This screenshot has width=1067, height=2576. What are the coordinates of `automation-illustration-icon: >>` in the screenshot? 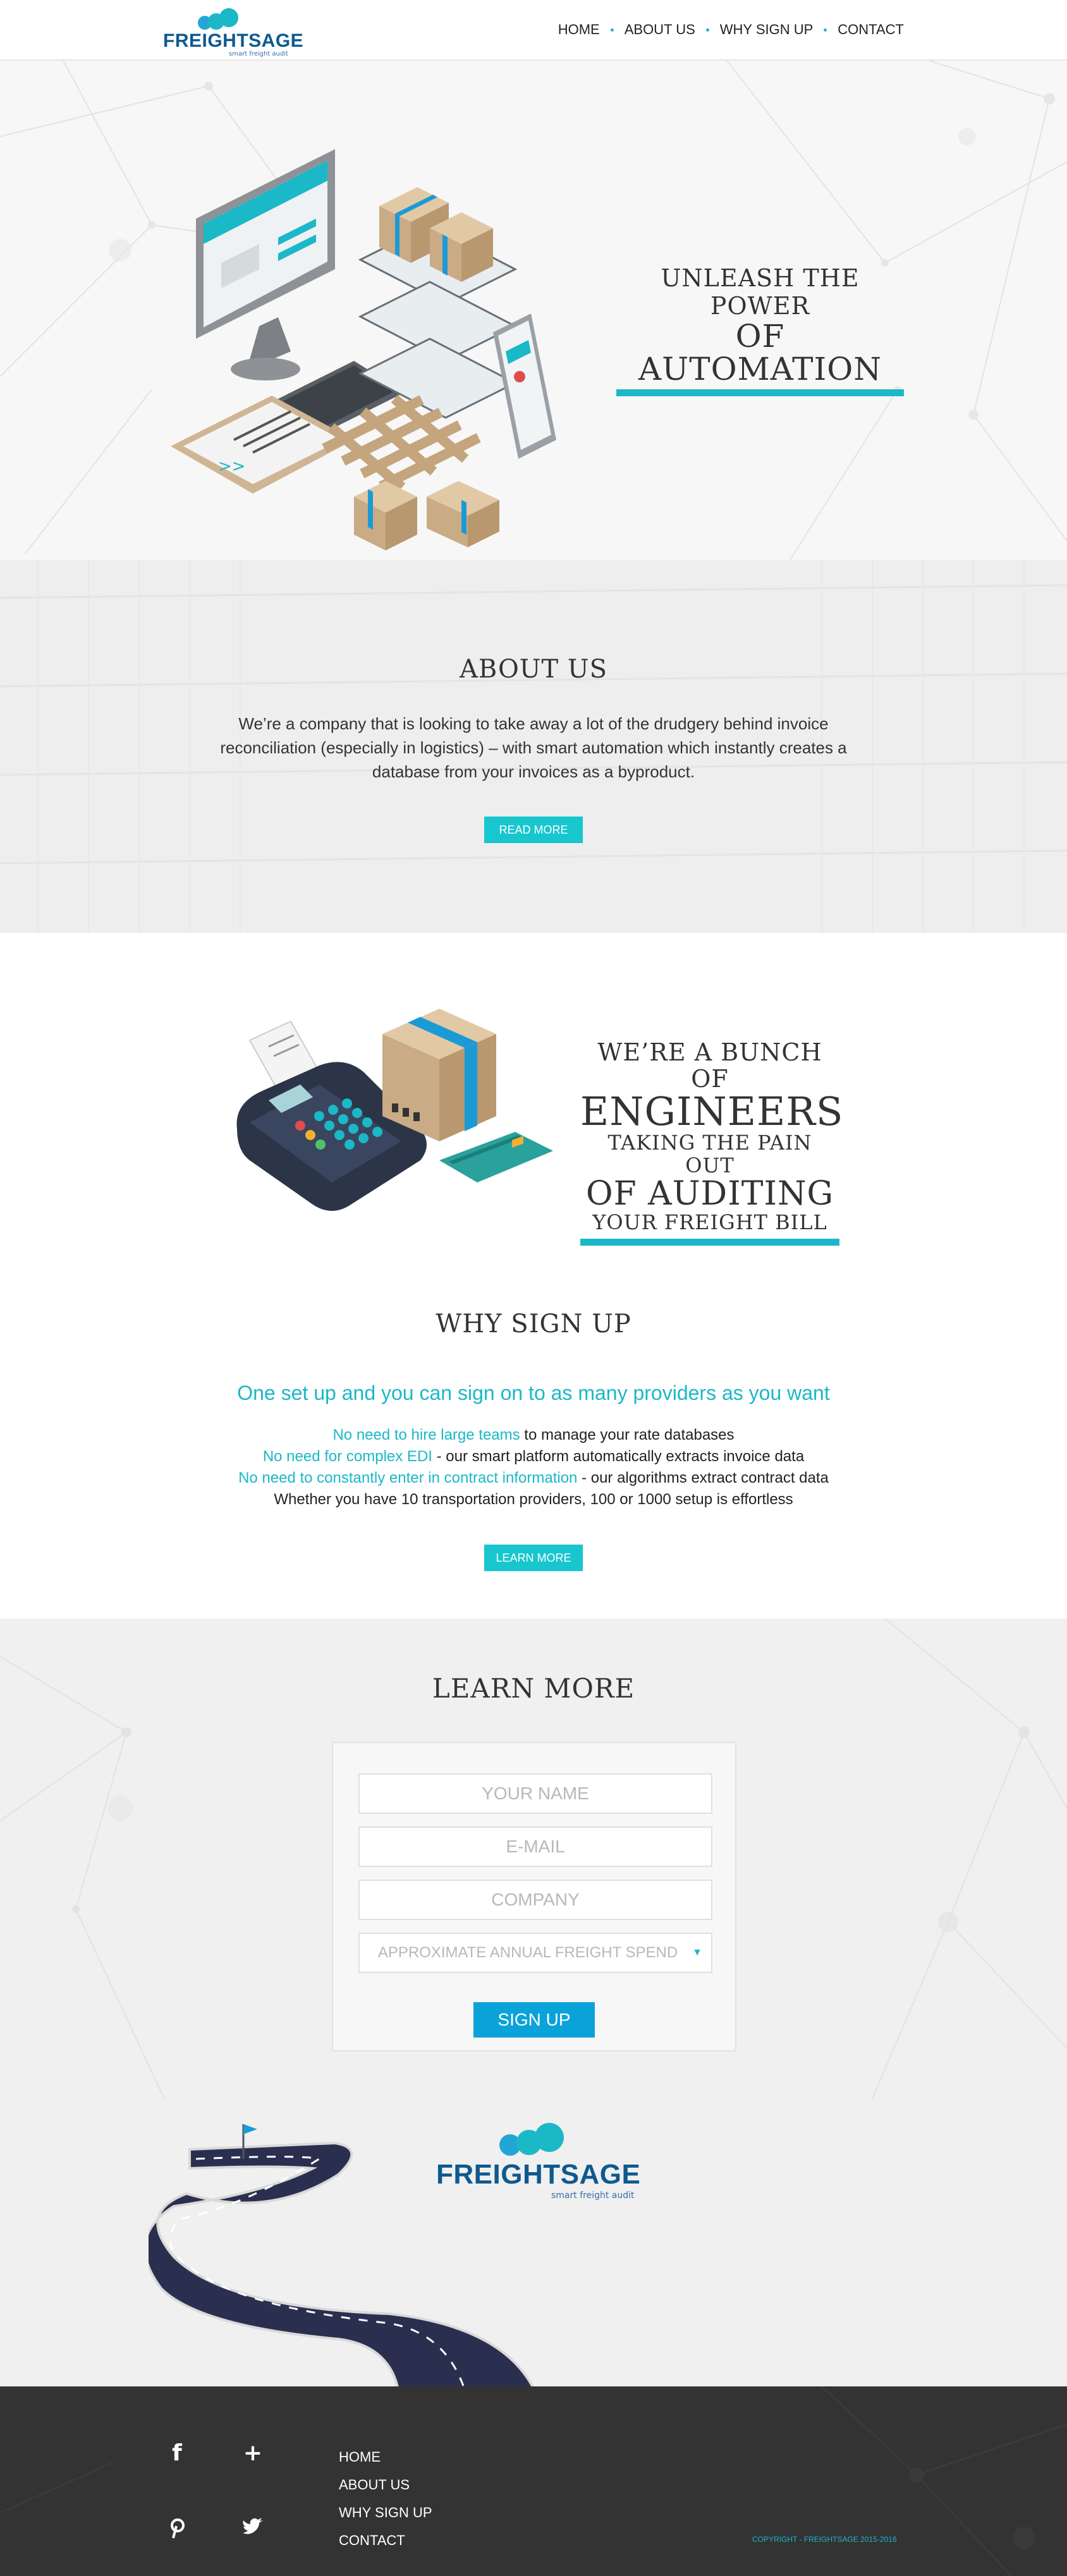 It's located at (363, 350).